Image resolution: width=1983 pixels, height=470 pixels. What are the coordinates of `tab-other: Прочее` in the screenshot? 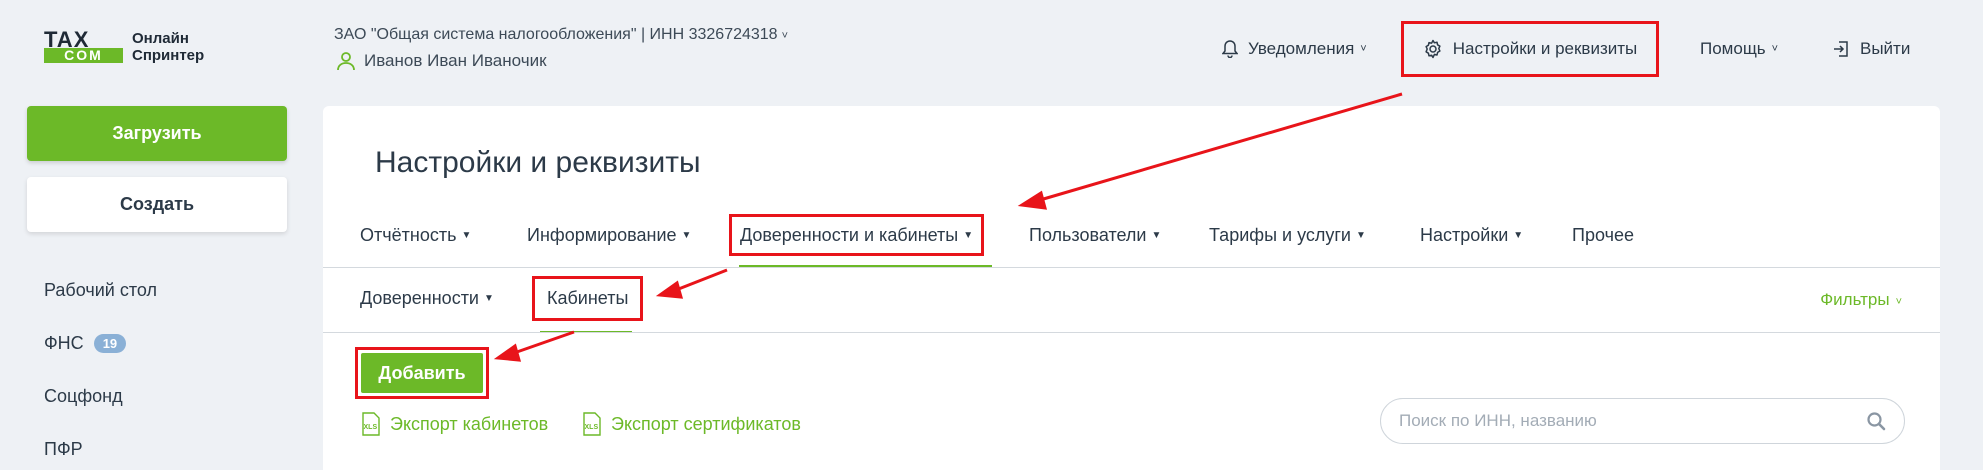 It's located at (1603, 235).